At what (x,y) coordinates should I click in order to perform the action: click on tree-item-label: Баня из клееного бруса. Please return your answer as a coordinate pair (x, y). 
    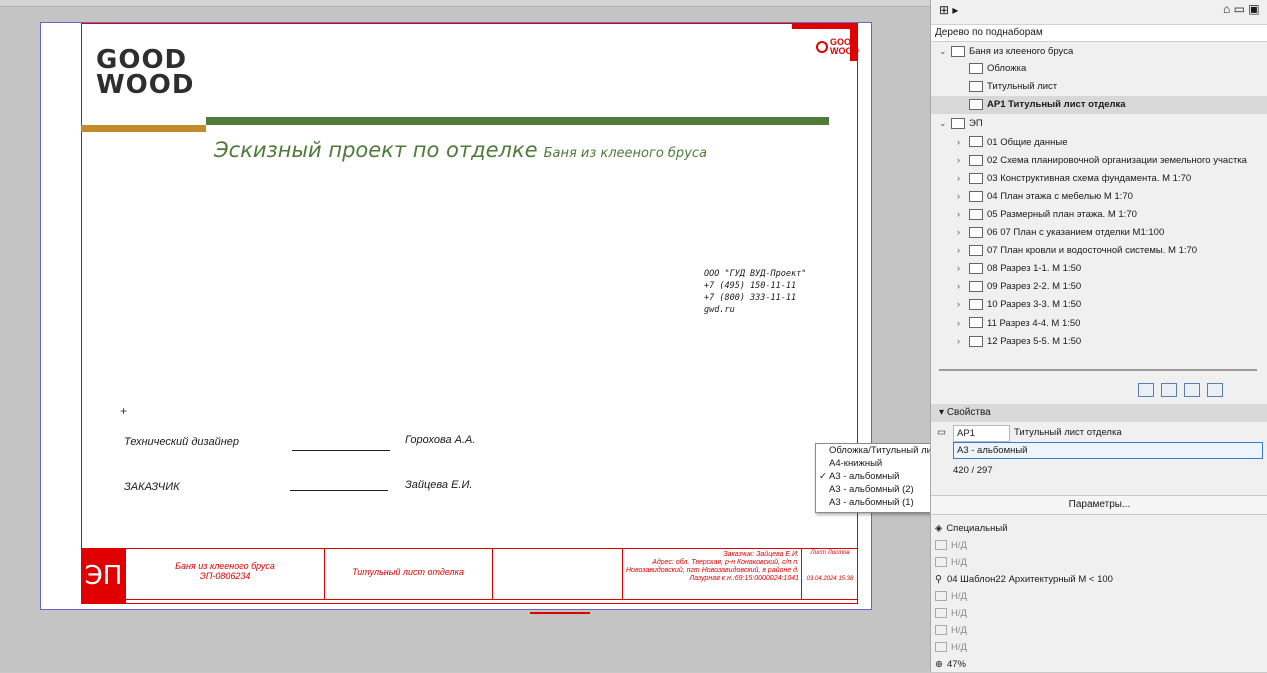
    Looking at the image, I should click on (1021, 51).